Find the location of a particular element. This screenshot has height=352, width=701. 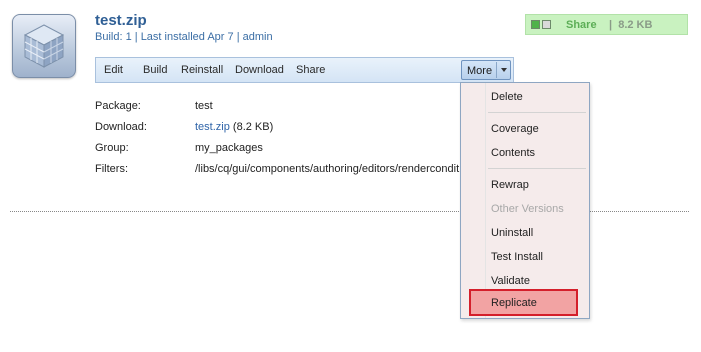

reinstall-button: Reinstall is located at coordinates (202, 70).